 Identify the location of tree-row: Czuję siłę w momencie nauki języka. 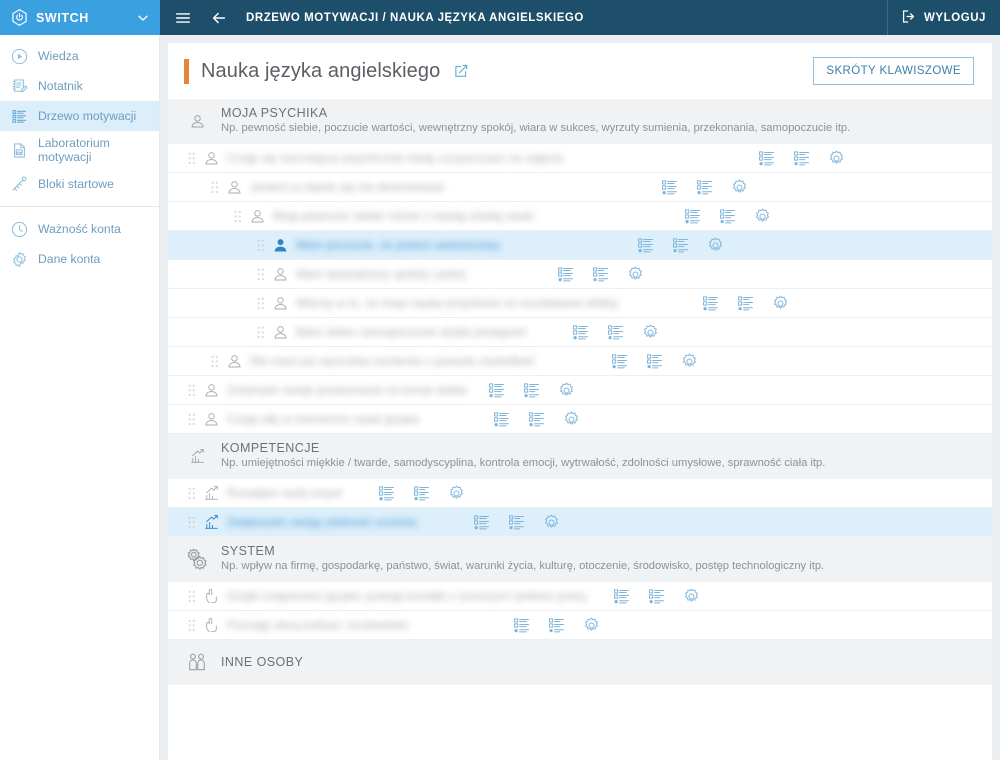
(580, 419).